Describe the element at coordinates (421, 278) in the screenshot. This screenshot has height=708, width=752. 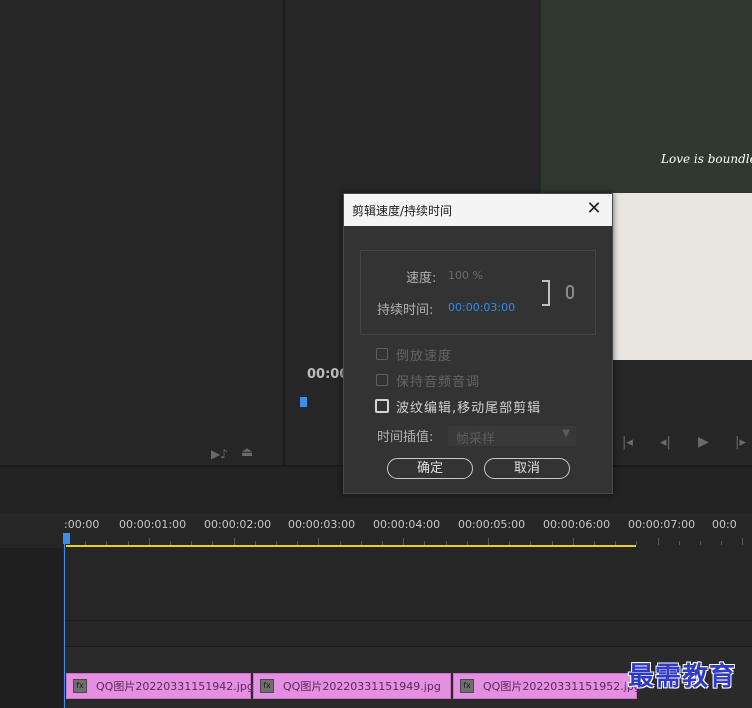
I see `speed-label: 速度:` at that location.